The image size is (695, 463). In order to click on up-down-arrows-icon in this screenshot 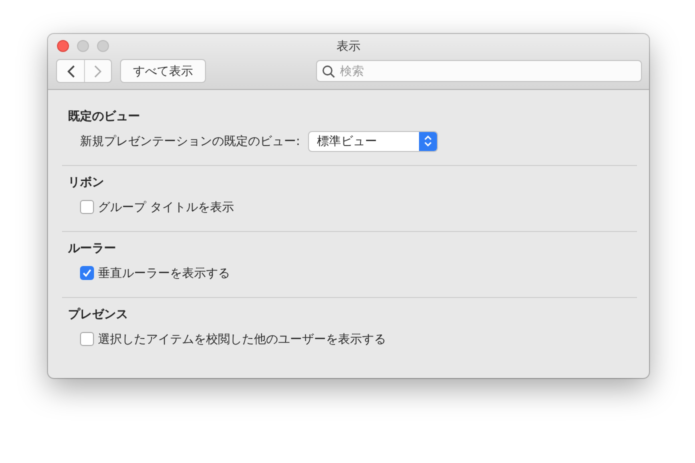, I will do `click(428, 141)`.